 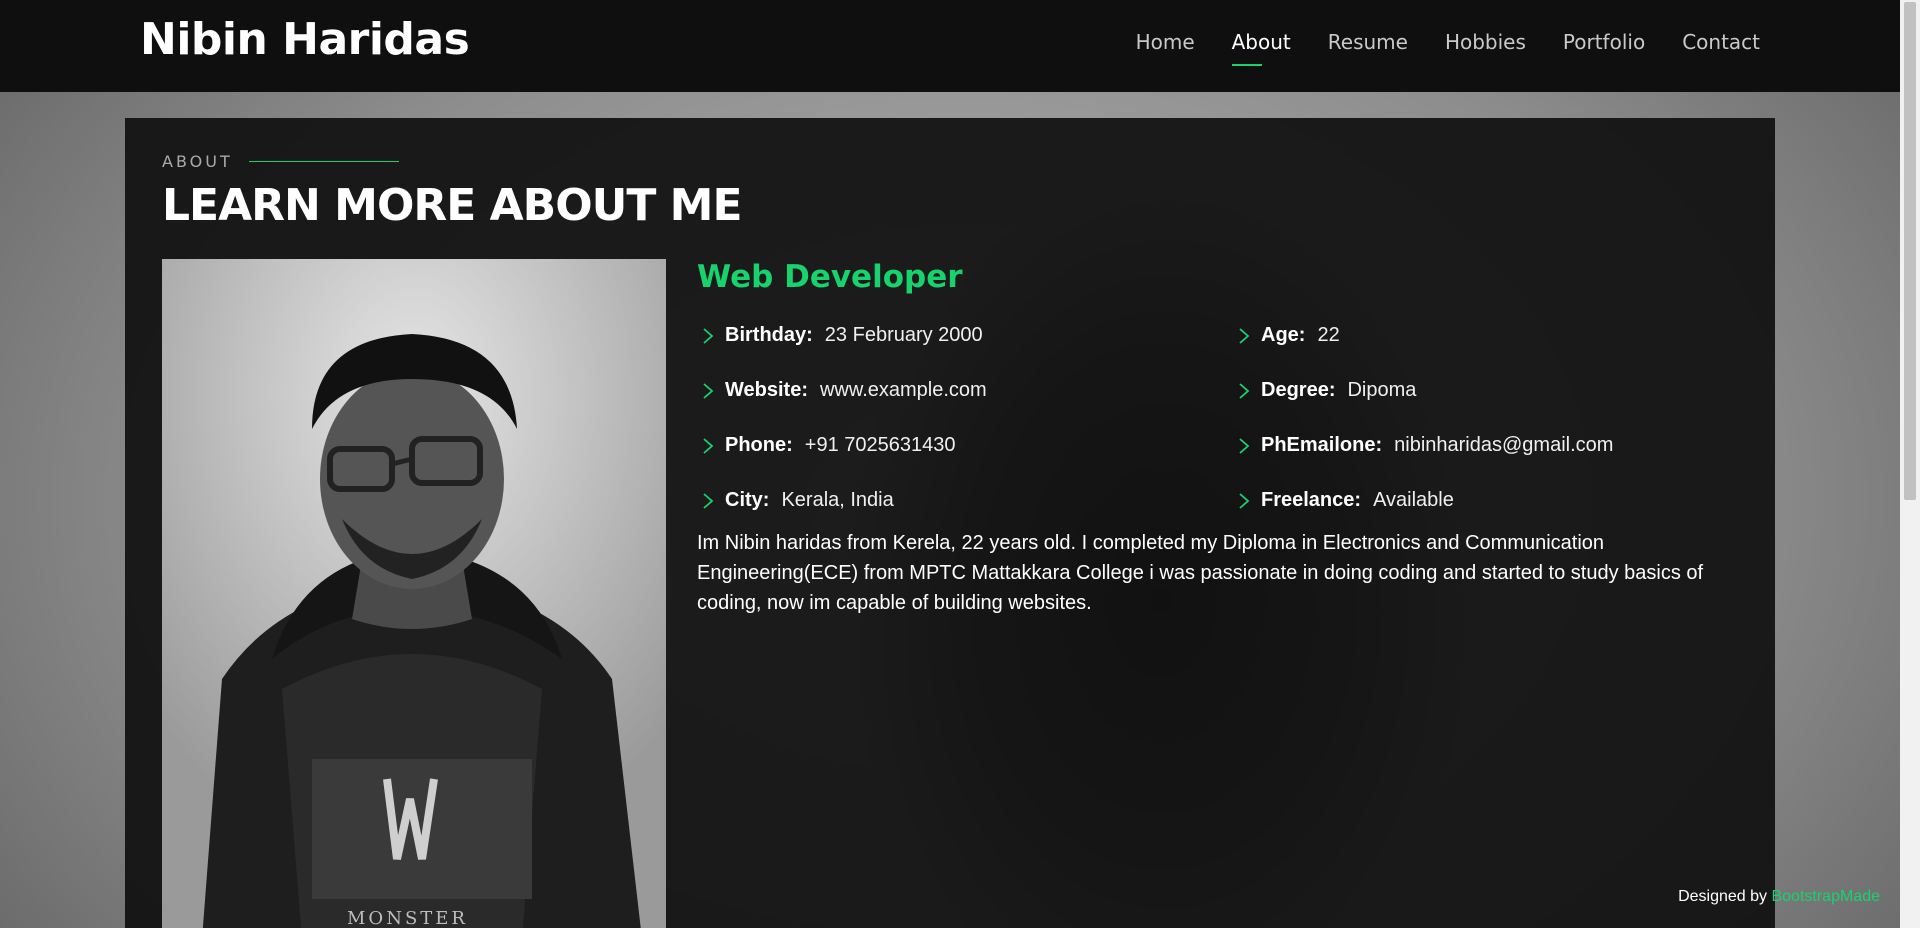 I want to click on nav-home: Home, so click(x=1165, y=45).